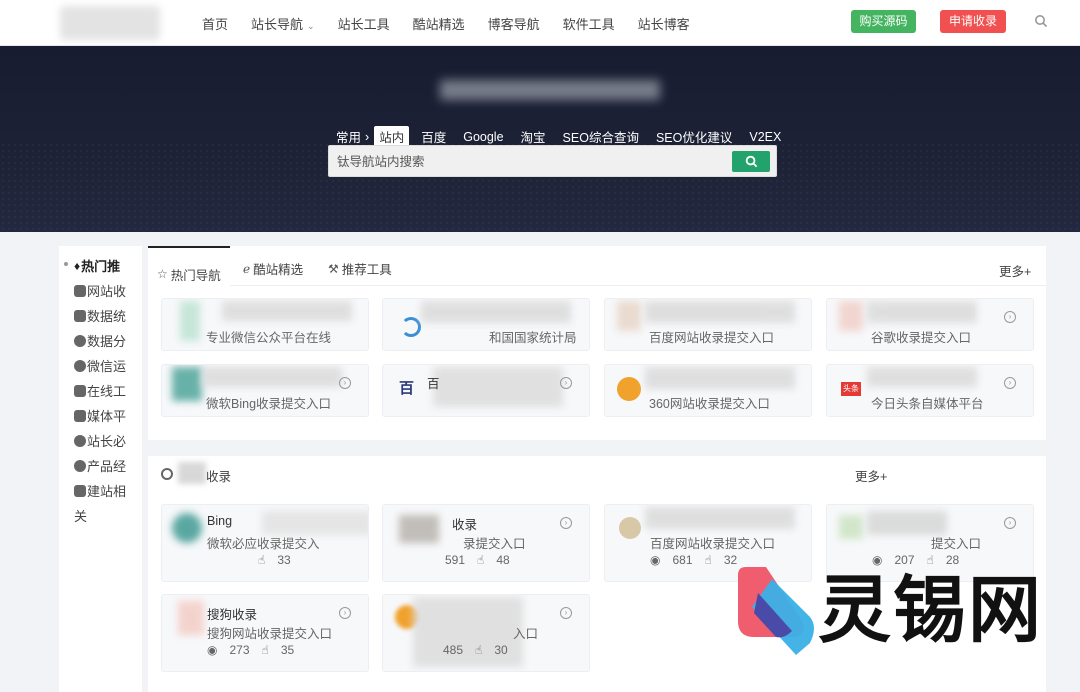 This screenshot has width=1080, height=692. Describe the element at coordinates (664, 23) in the screenshot. I see `nav-webmaster-blog: 站长博客` at that location.